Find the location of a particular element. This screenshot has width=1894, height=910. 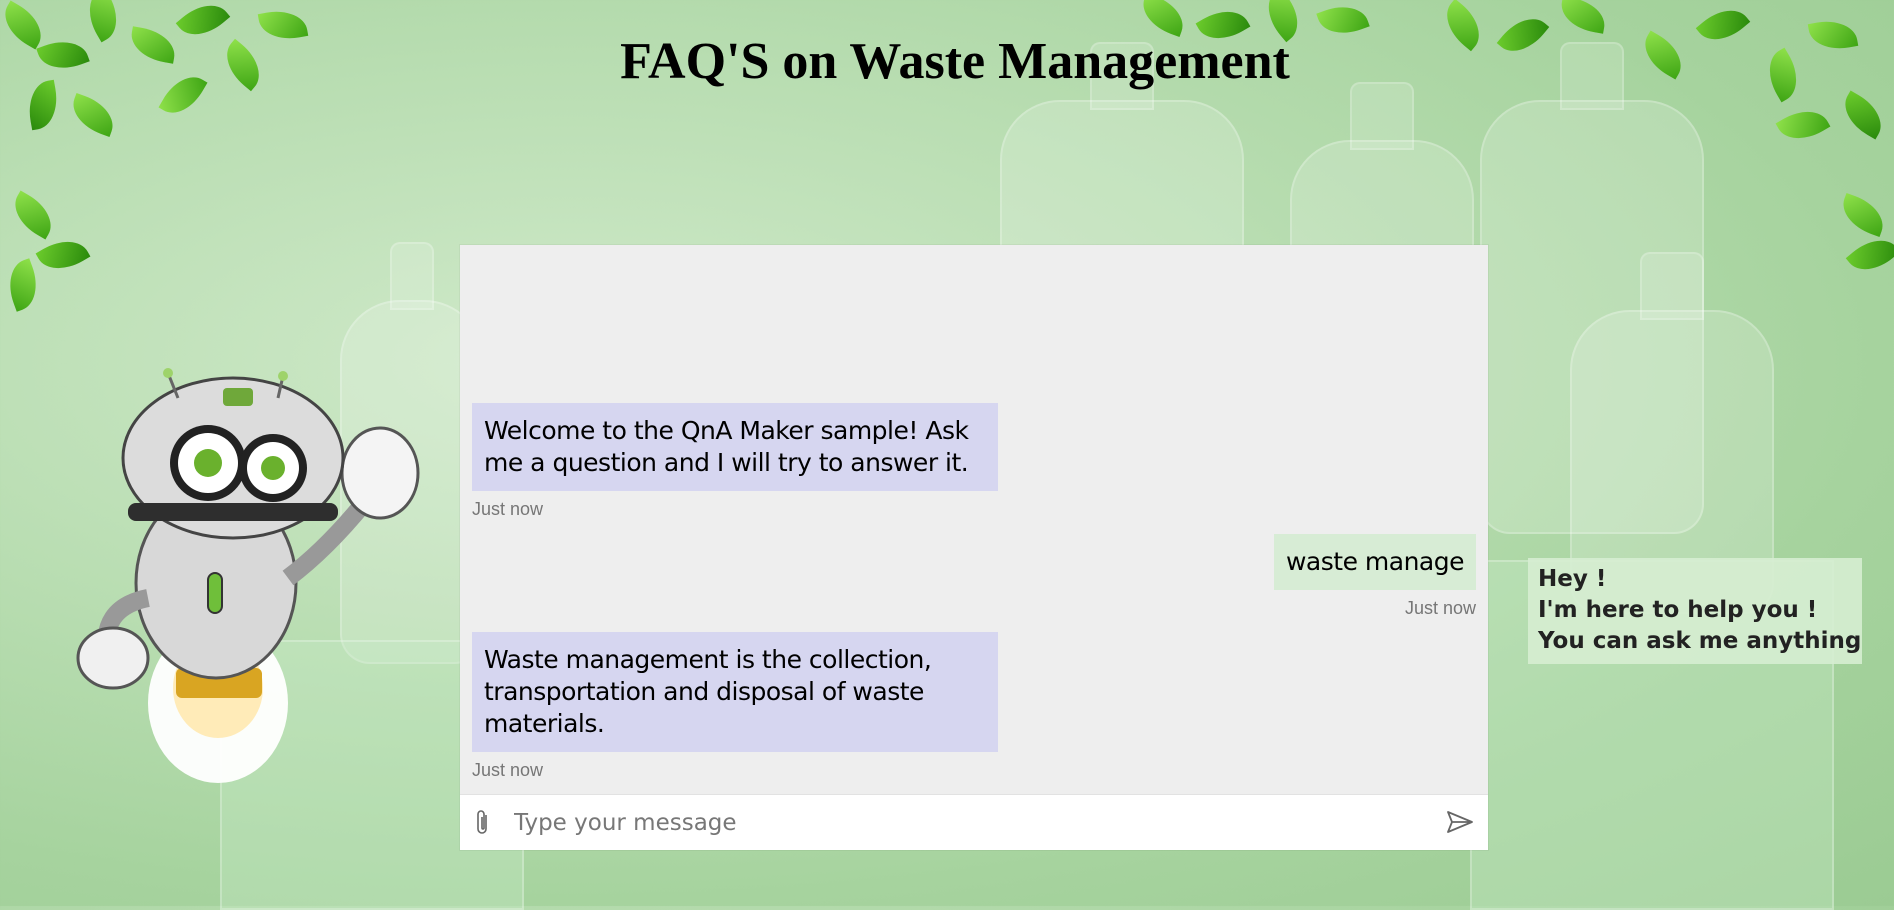

page-title: FAQ'S on Waste Management is located at coordinates (955, 61).